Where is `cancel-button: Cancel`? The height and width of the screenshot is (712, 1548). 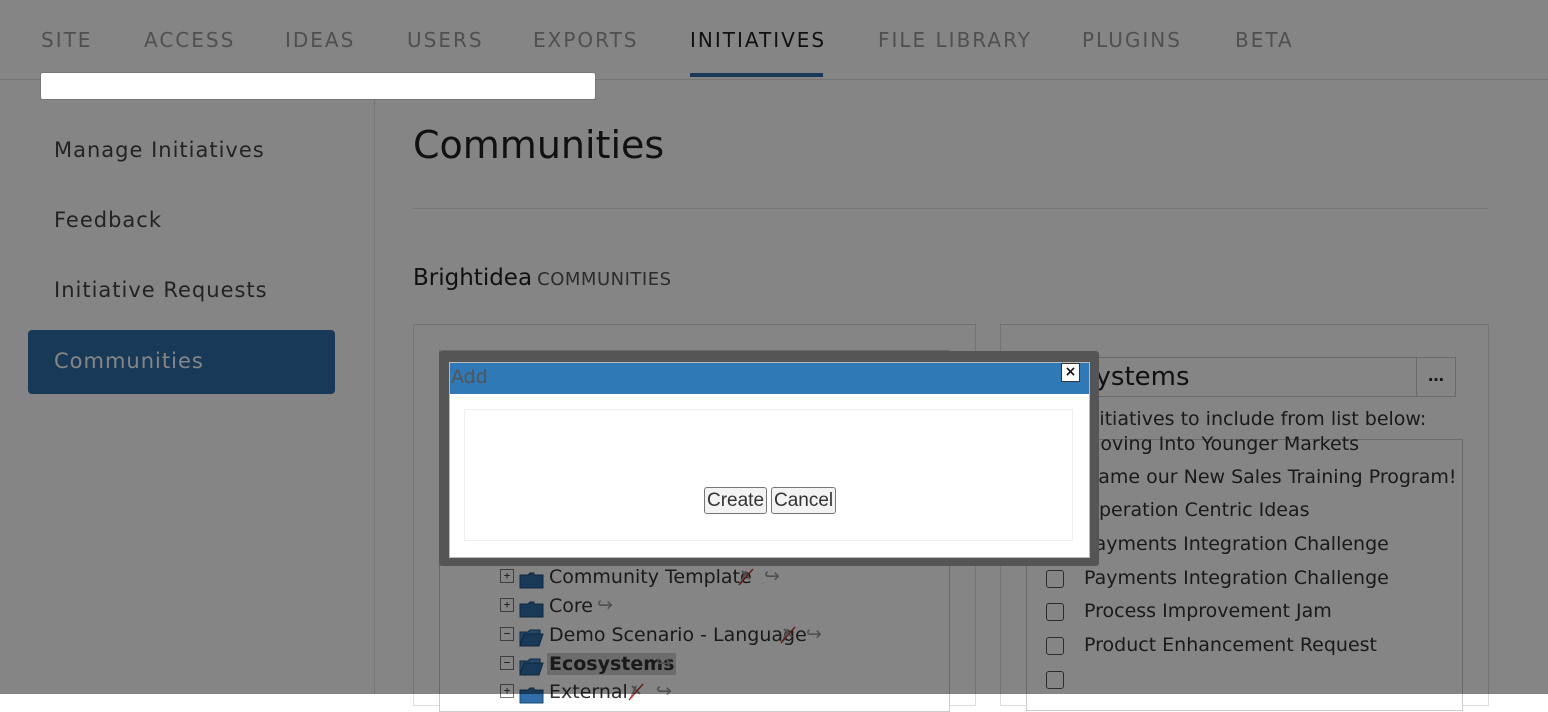
cancel-button: Cancel is located at coordinates (804, 500).